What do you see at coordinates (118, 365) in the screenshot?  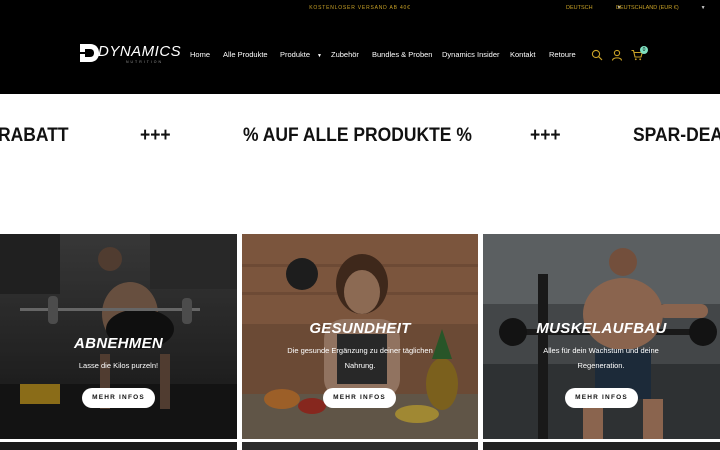 I see `tile-subtitle: Lasse die Kilos purzeln!` at bounding box center [118, 365].